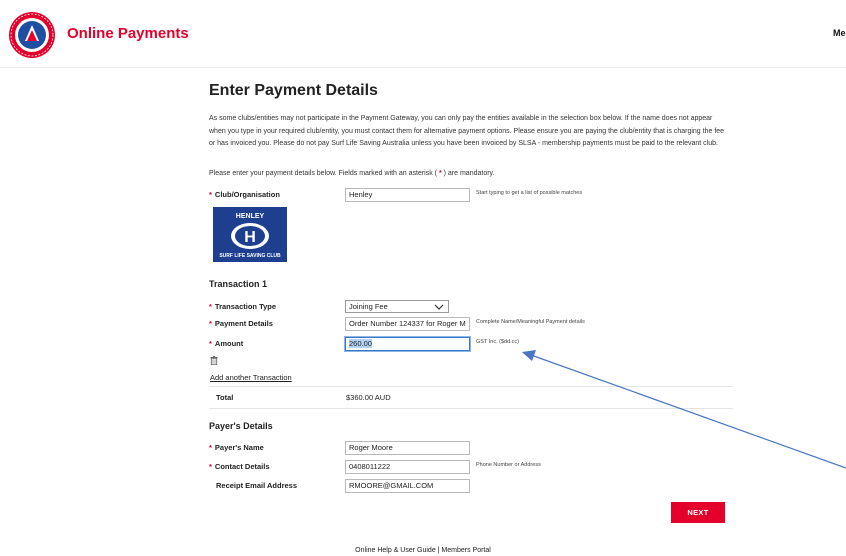  I want to click on henley-club-logo: HENLEY H SURF LIFE SAVING CLUB, so click(250, 234).